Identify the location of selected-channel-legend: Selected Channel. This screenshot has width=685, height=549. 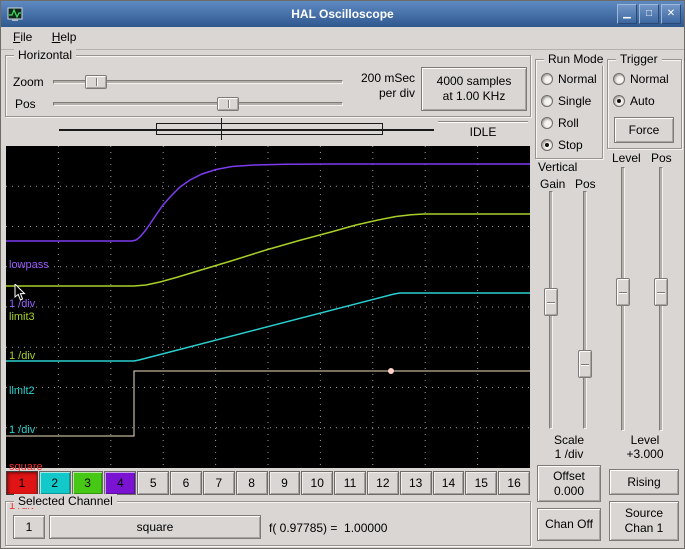
(65, 501).